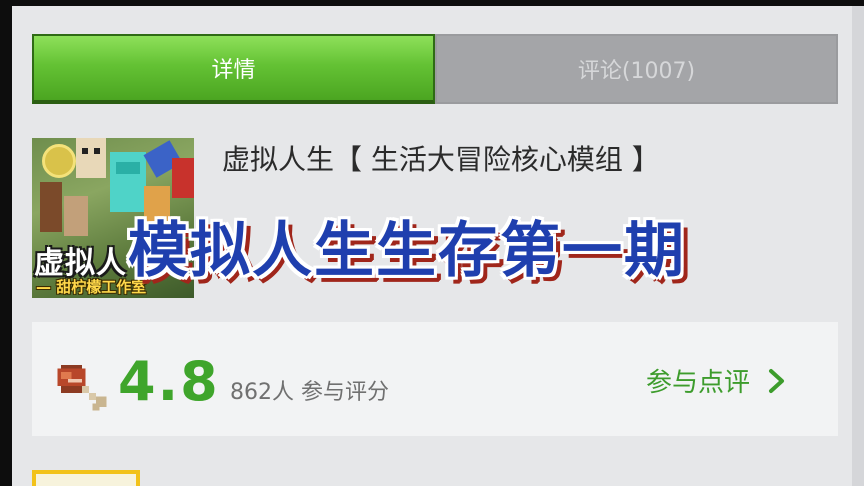 The height and width of the screenshot is (486, 864). What do you see at coordinates (636, 69) in the screenshot?
I see `tab-reviews: 评论(1007)` at bounding box center [636, 69].